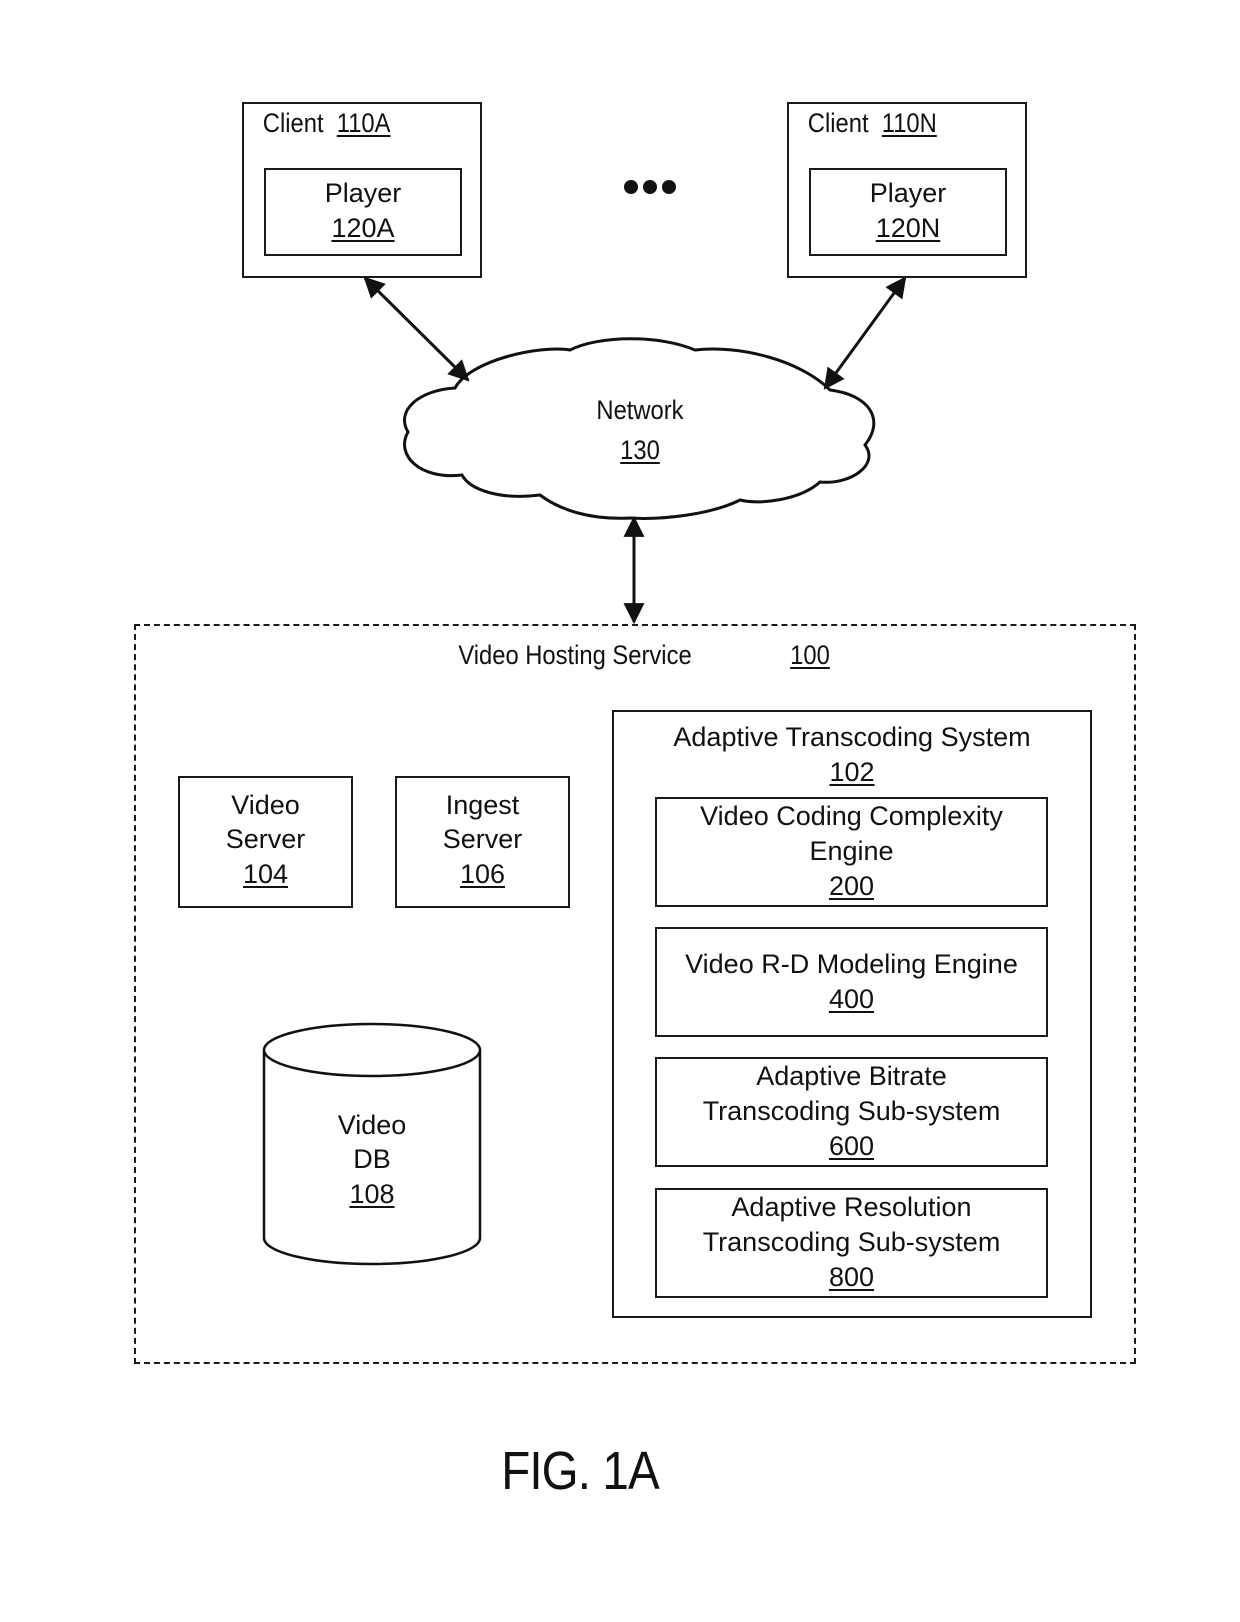  I want to click on arrow-client-a-network, so click(416, 329).